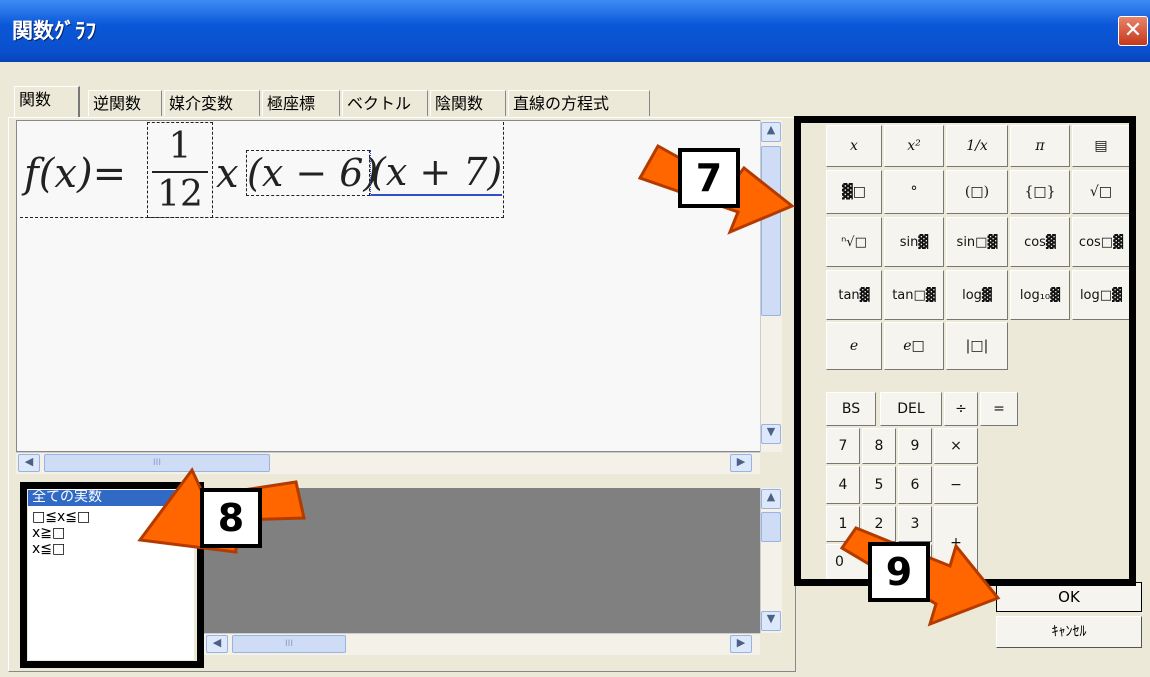 This screenshot has width=1150, height=677. What do you see at coordinates (899, 572) in the screenshot?
I see `callout-9: 9` at bounding box center [899, 572].